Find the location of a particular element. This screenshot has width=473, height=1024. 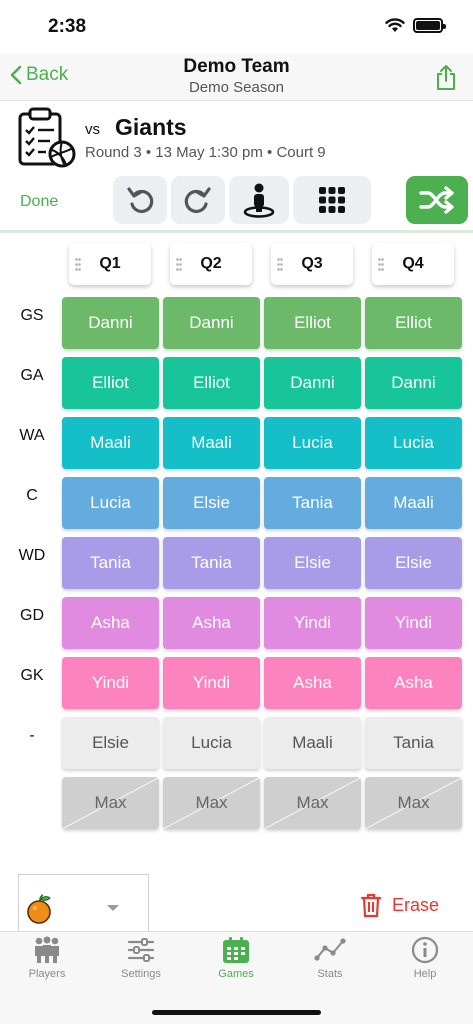

vs-label: vs is located at coordinates (92, 129).